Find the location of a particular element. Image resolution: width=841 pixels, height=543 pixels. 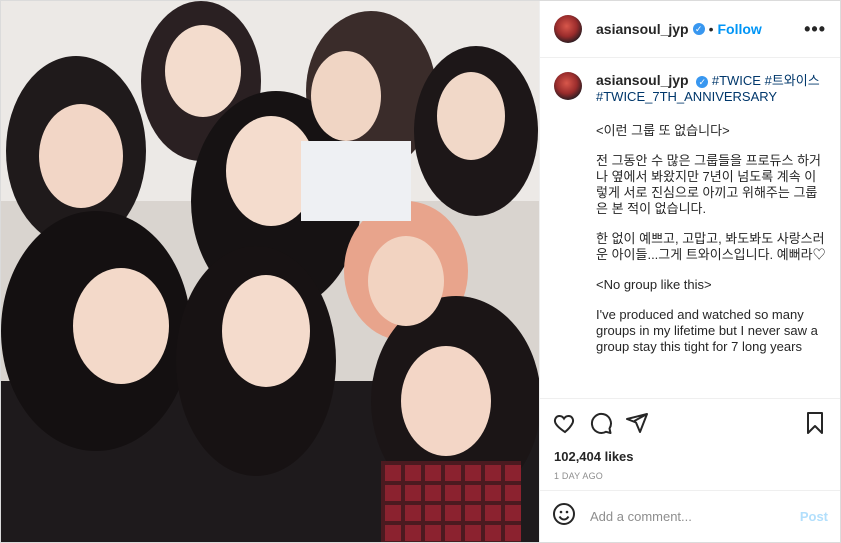

hashtag-link: #트와이스 is located at coordinates (792, 80).